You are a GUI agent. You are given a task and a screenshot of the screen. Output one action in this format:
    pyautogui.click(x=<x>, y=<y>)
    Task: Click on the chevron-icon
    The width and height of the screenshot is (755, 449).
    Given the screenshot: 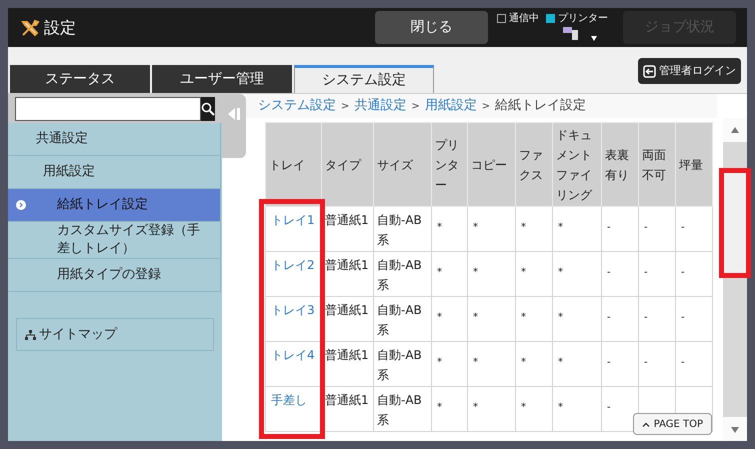 What is the action you would take?
    pyautogui.click(x=21, y=205)
    